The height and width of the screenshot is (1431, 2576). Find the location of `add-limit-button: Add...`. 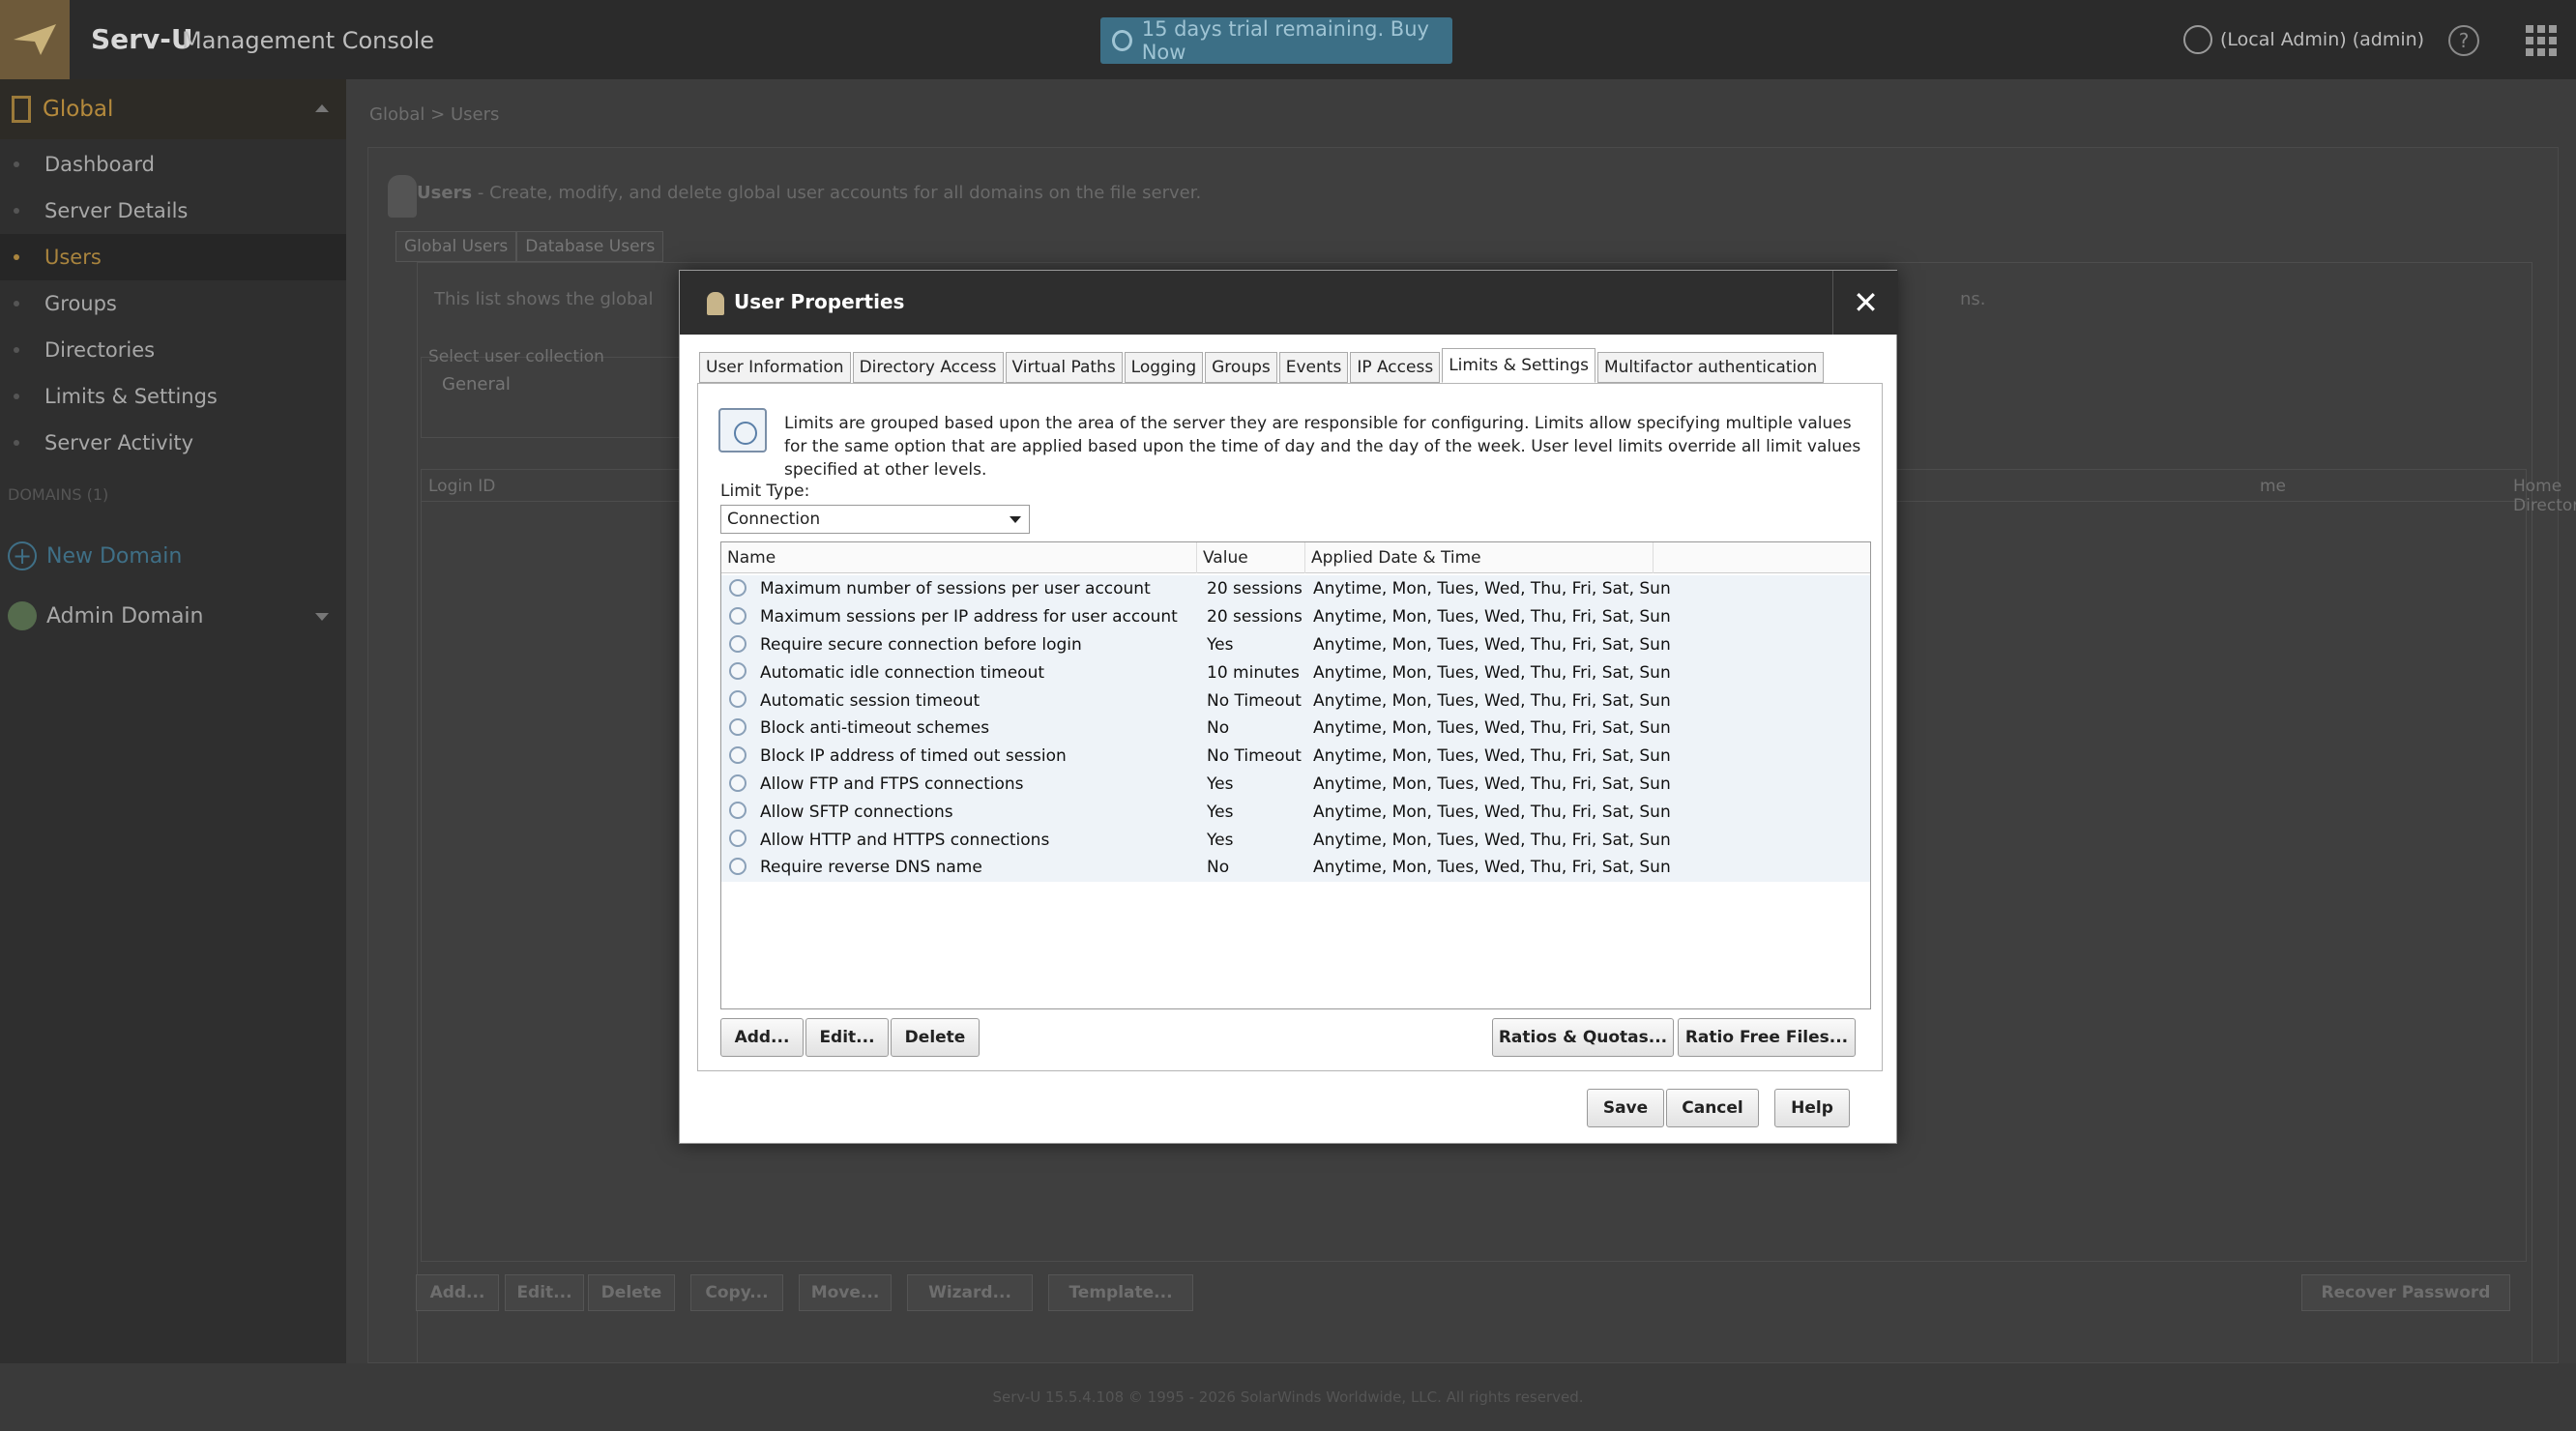

add-limit-button: Add... is located at coordinates (762, 1037).